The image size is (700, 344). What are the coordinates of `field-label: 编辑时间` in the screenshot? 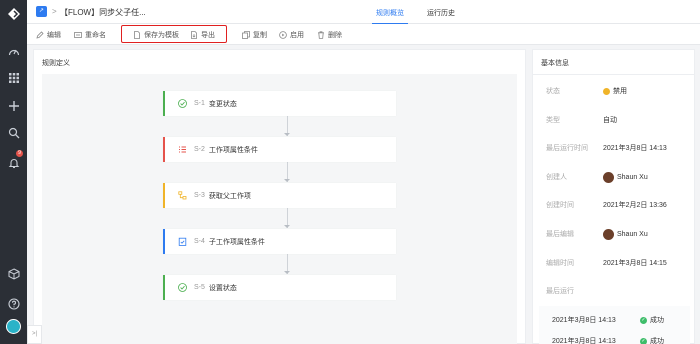 It's located at (560, 263).